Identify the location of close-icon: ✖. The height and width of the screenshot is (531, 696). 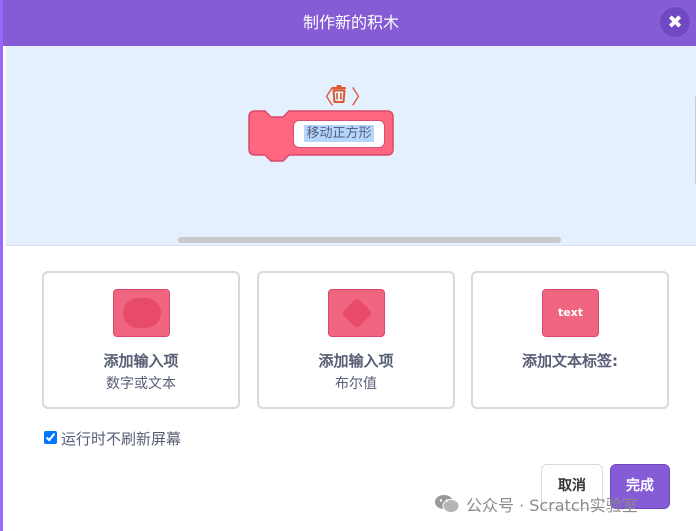
(675, 22).